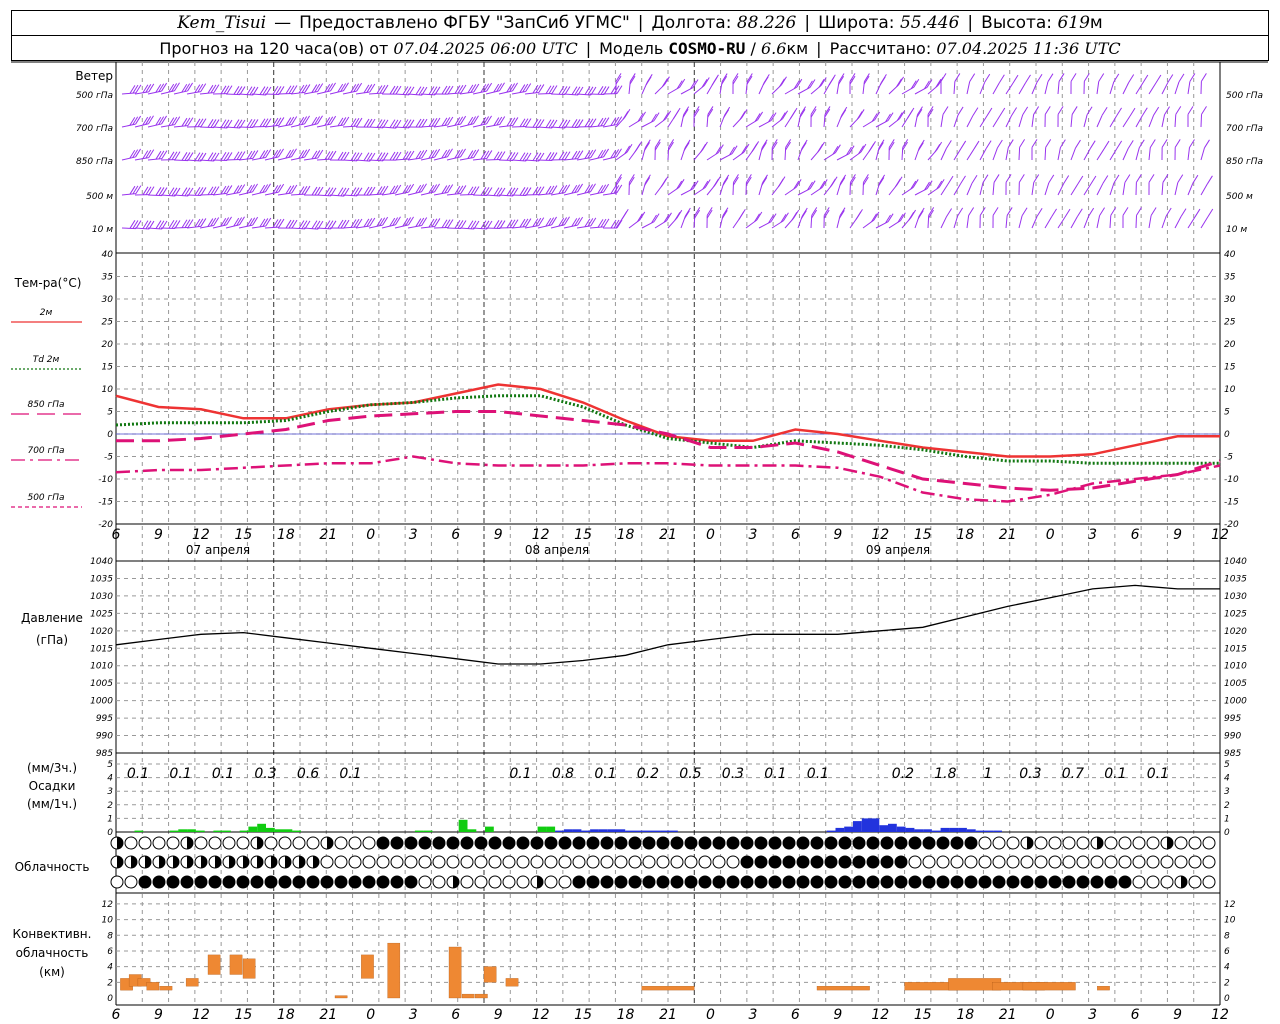  I want to click on time-tick-label-bottom: 9, so click(837, 1015).